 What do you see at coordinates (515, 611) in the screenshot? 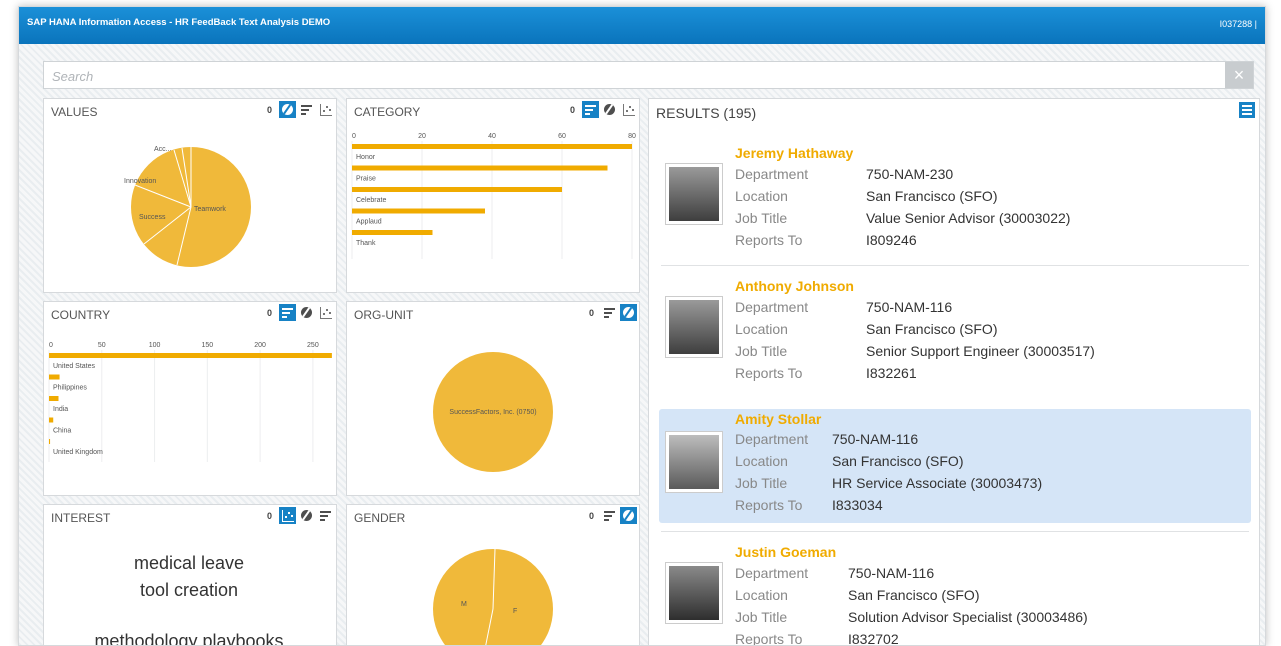
I see `gender-label-f: F` at bounding box center [515, 611].